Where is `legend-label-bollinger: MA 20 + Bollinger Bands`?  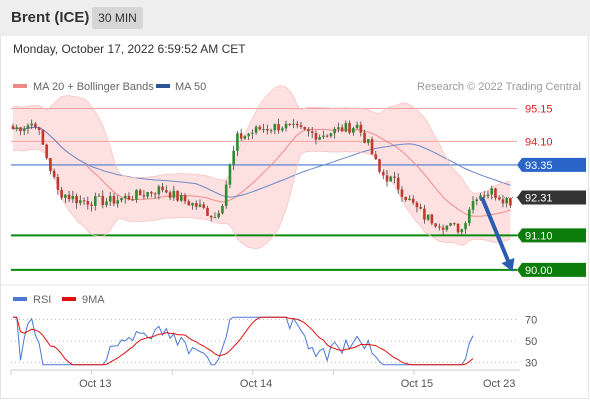 legend-label-bollinger: MA 20 + Bollinger Bands is located at coordinates (93, 87).